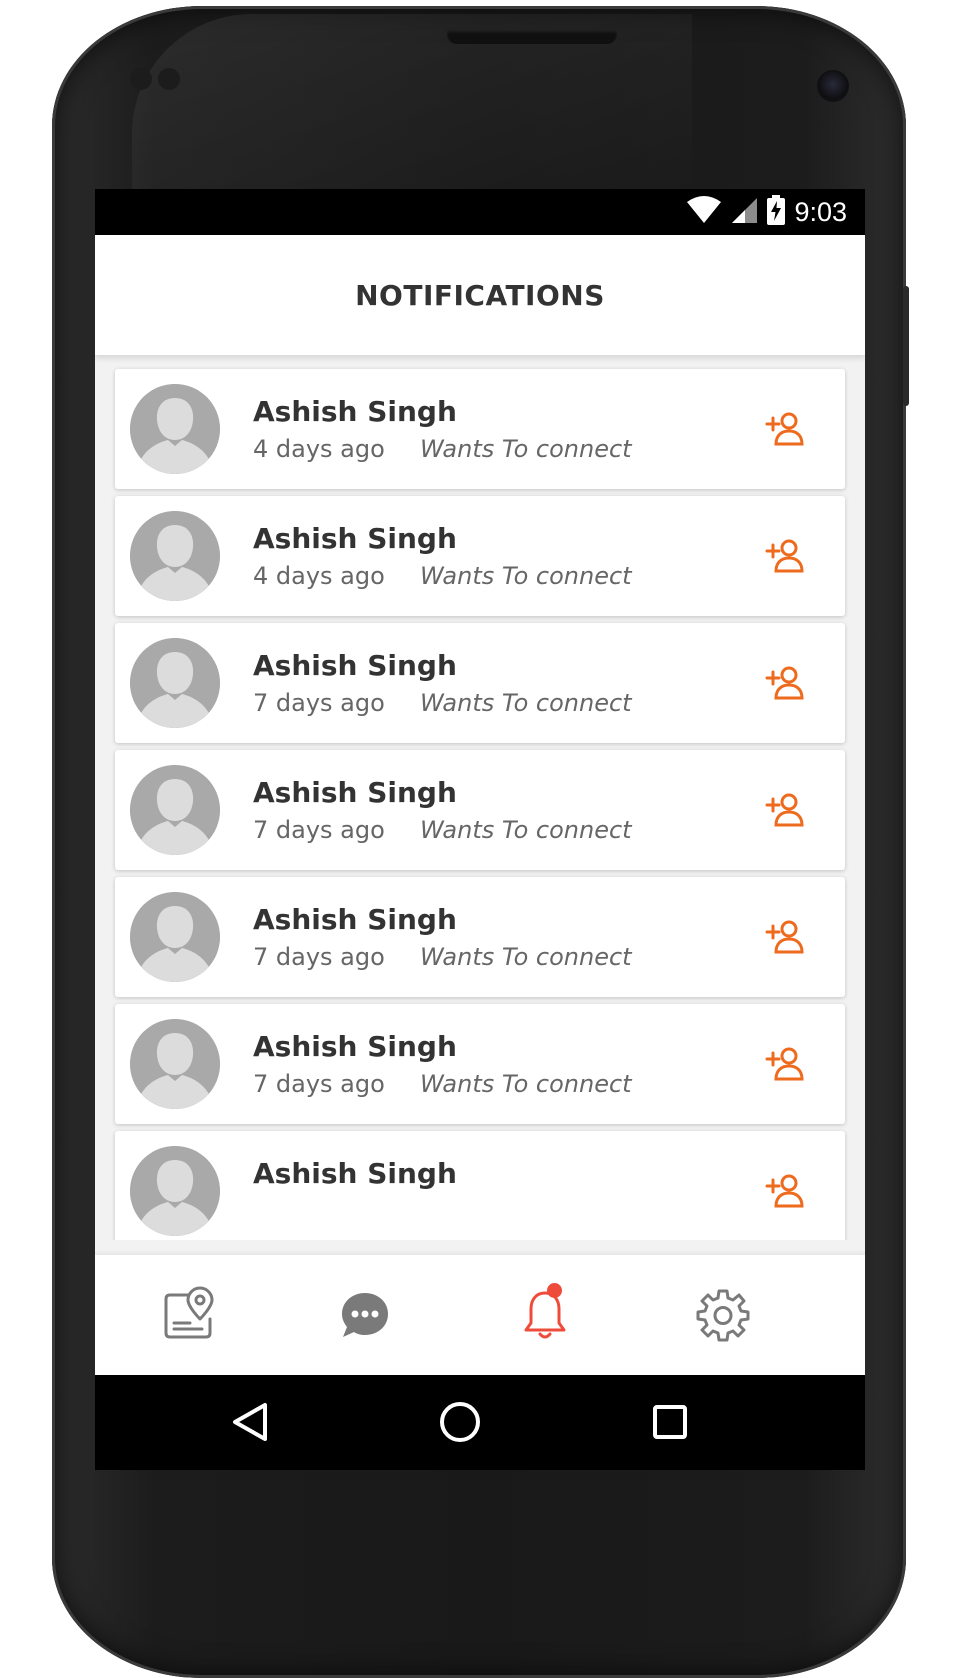 This screenshot has height=1678, width=958. Describe the element at coordinates (723, 1315) in the screenshot. I see `gear-icon` at that location.